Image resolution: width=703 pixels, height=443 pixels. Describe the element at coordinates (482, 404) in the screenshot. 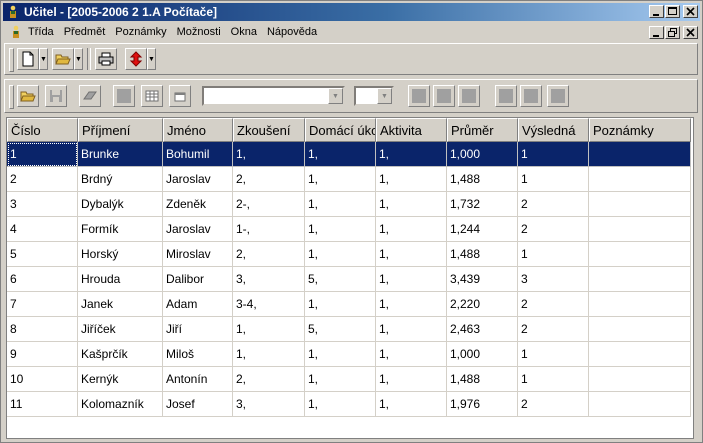

I see `cell-col-prumer: 1,976` at that location.